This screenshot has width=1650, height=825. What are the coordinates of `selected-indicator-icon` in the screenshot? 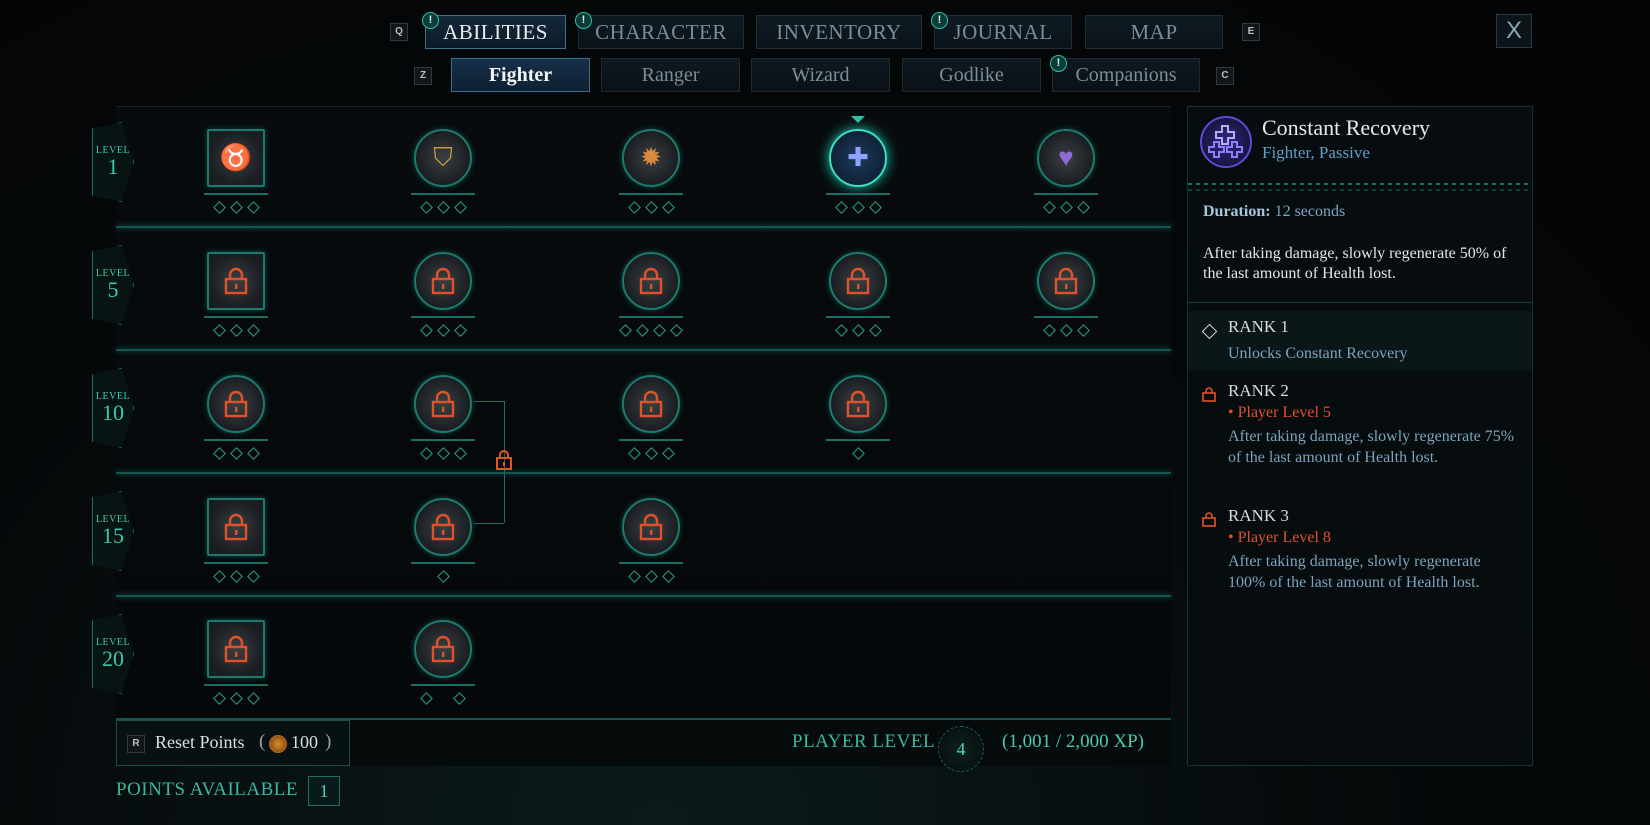 It's located at (858, 119).